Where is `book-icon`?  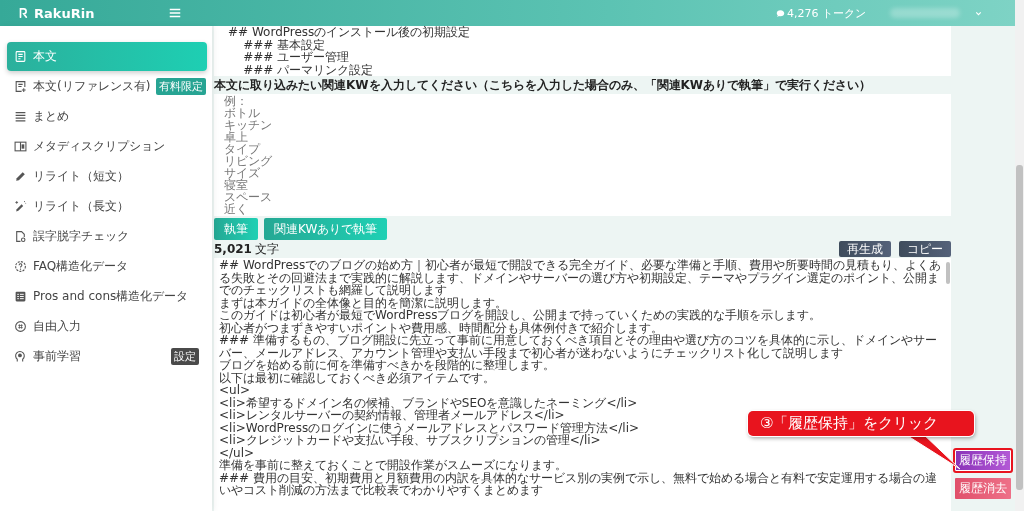
book-icon is located at coordinates (20, 146).